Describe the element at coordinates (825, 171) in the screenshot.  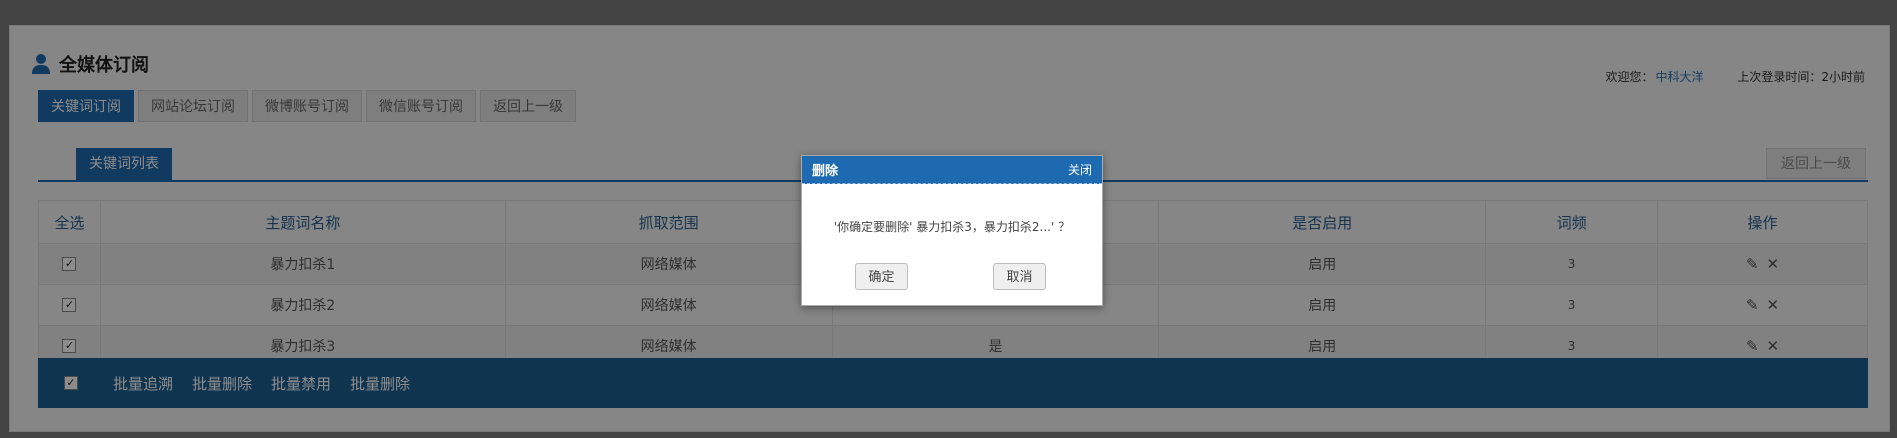
I see `dialog-title: 删除` at that location.